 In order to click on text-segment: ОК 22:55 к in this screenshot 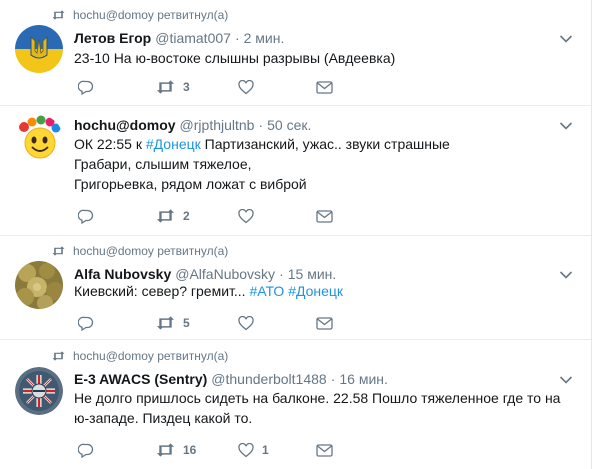, I will do `click(110, 144)`.